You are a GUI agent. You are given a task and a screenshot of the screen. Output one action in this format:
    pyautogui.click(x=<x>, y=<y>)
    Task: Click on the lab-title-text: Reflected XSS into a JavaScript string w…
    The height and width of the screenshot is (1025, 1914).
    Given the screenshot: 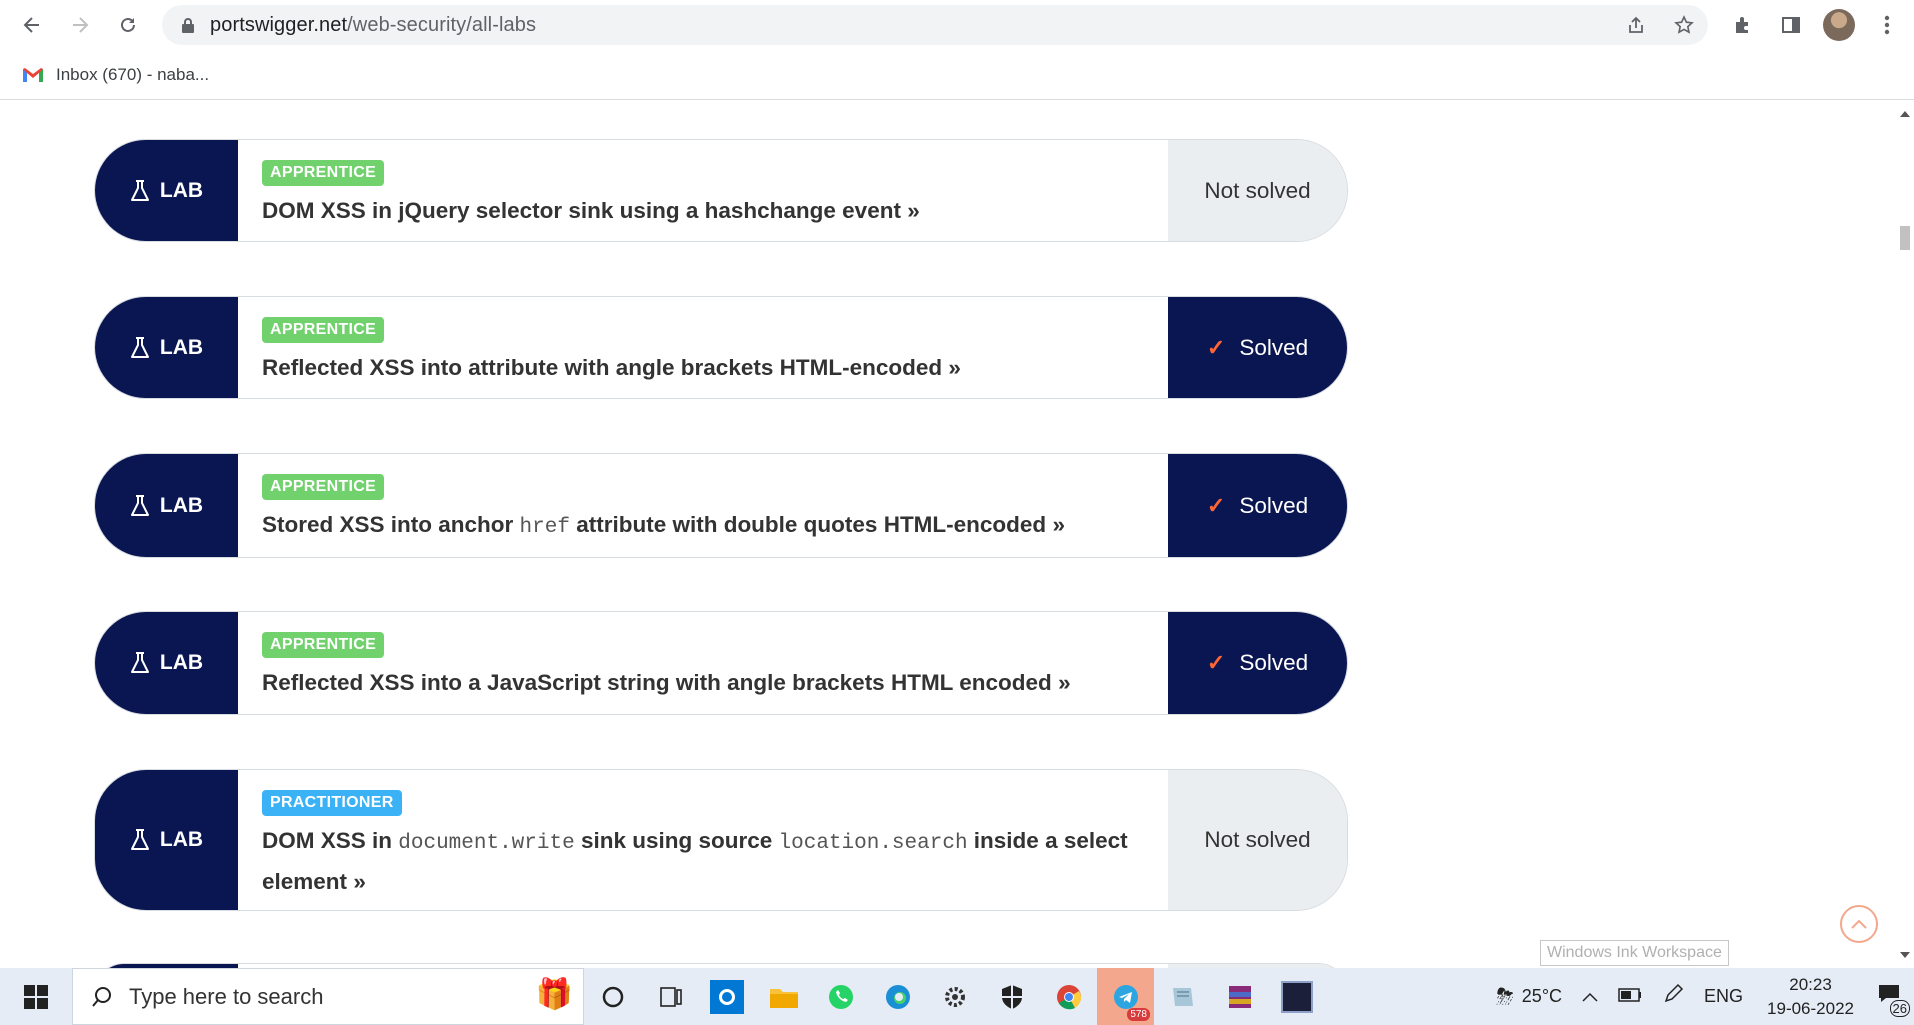 What is the action you would take?
    pyautogui.click(x=657, y=682)
    